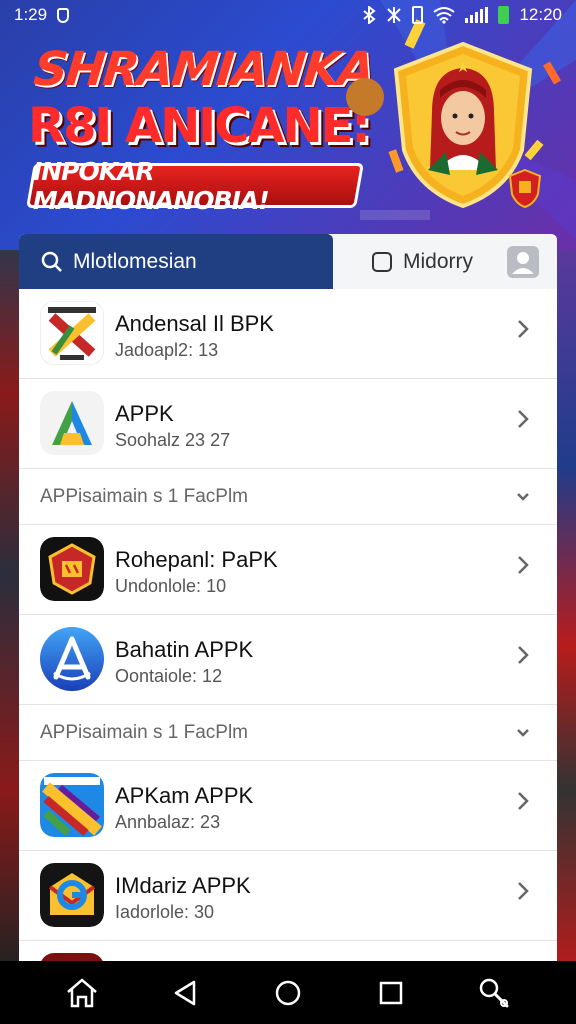 The height and width of the screenshot is (1024, 576). I want to click on shield-icon, so click(63, 15).